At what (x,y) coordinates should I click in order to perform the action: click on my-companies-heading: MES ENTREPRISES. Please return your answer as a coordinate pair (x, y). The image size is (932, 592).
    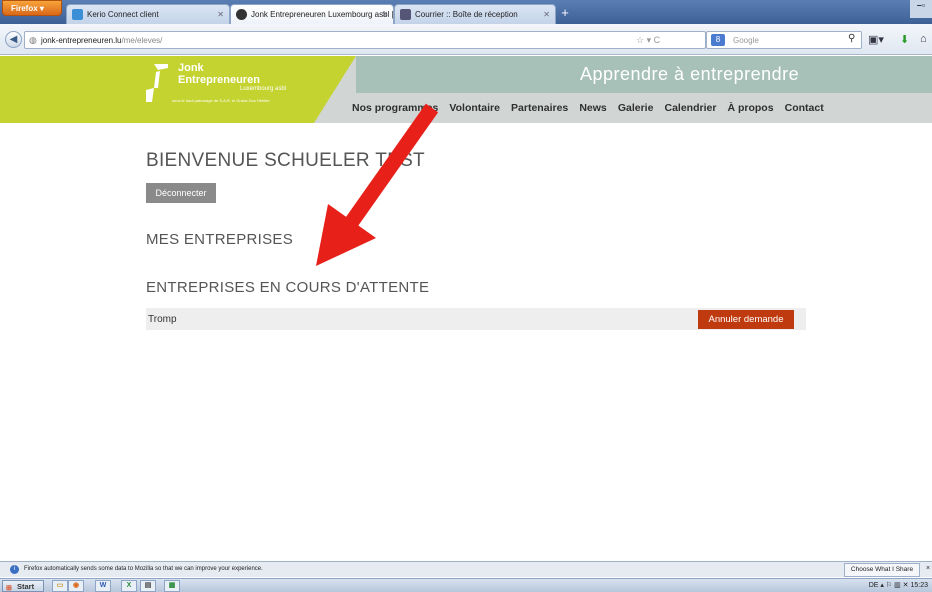
    Looking at the image, I should click on (220, 239).